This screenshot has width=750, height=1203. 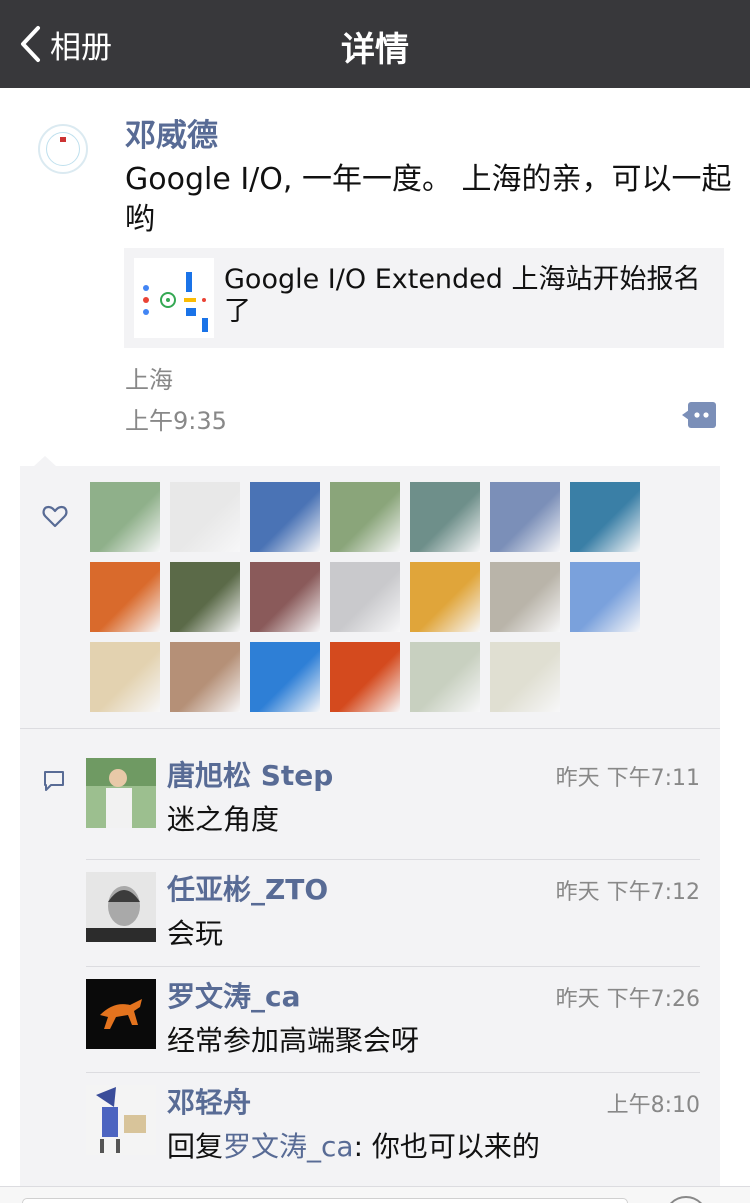 What do you see at coordinates (223, 819) in the screenshot?
I see `comment-text: 迷之角度` at bounding box center [223, 819].